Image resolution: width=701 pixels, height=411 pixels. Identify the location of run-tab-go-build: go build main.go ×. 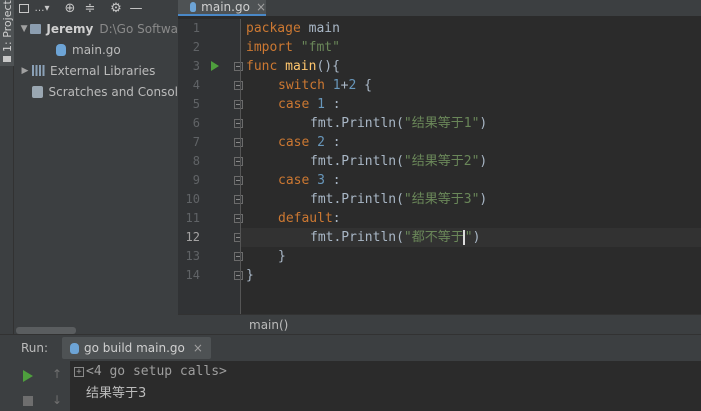
(136, 348).